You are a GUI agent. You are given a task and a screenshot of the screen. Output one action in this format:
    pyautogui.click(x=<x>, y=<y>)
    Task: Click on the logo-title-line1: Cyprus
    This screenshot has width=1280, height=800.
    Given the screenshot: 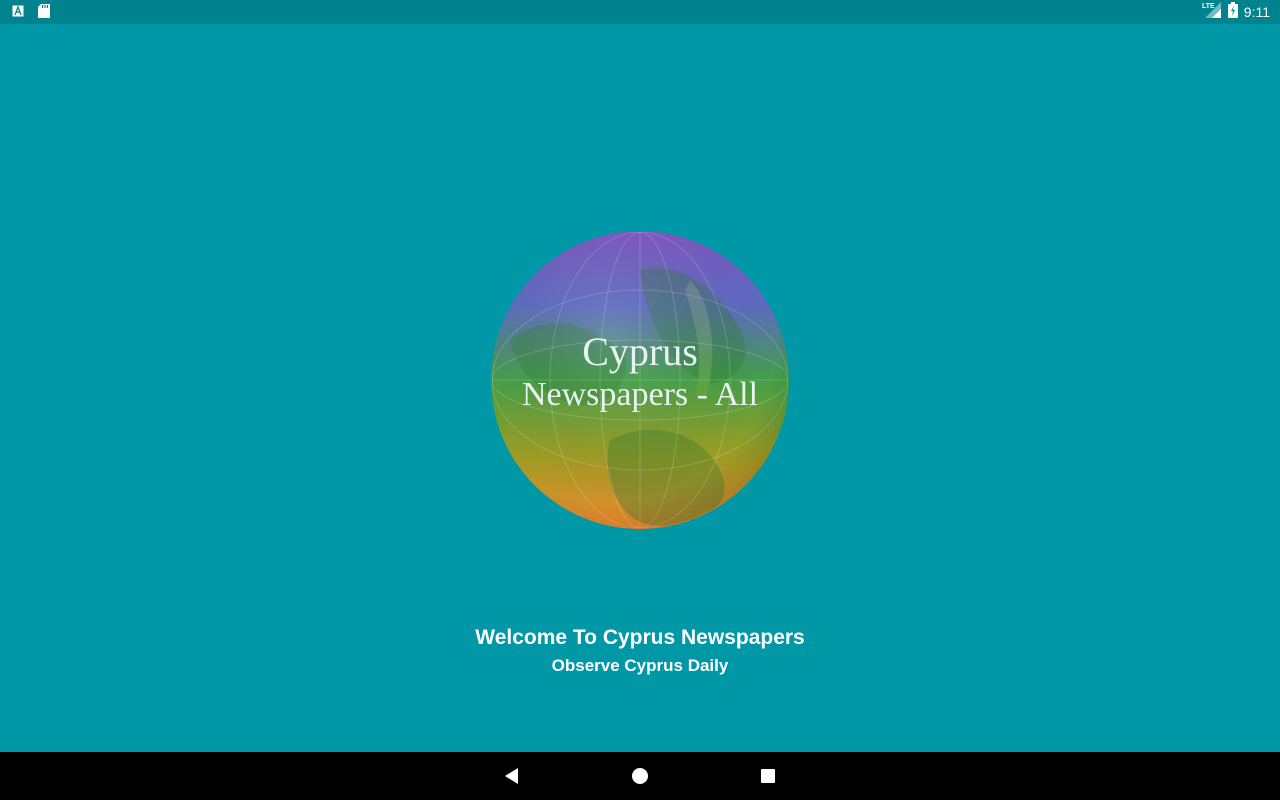 What is the action you would take?
    pyautogui.click(x=640, y=351)
    